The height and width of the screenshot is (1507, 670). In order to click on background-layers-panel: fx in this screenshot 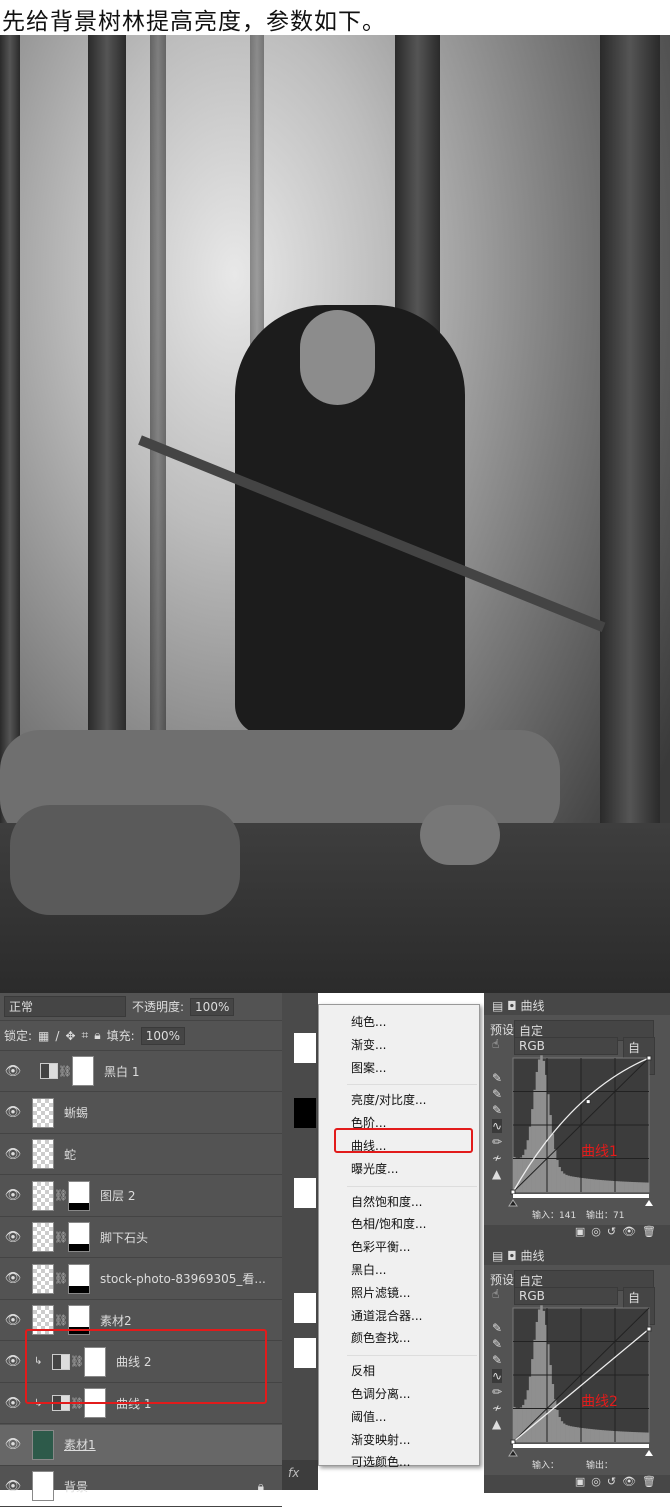, I will do `click(300, 1241)`.